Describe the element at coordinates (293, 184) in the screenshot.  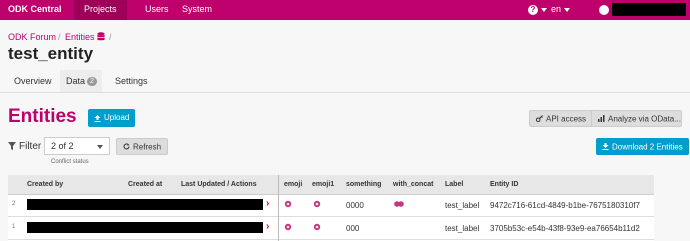
I see `col-emoji: emoji` at that location.